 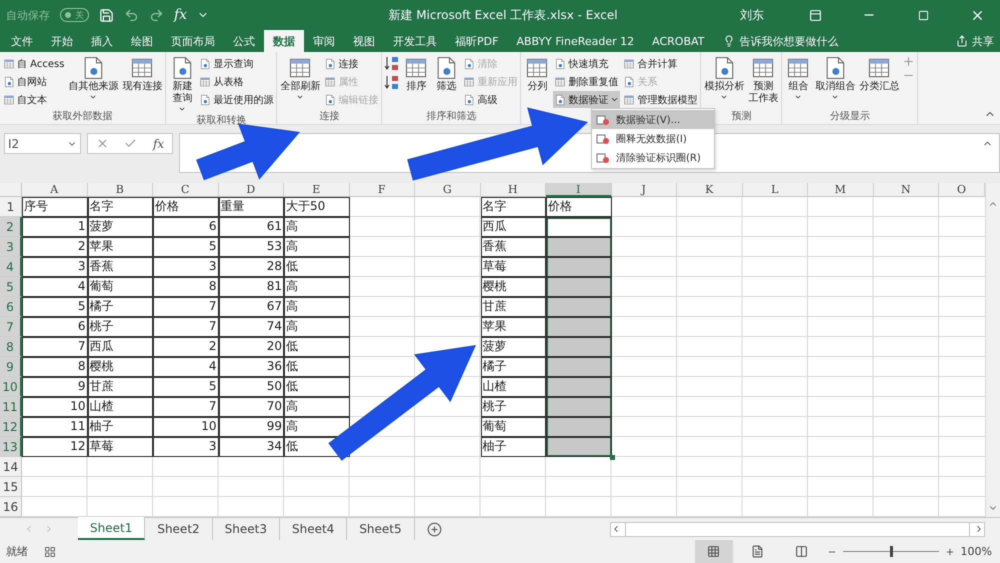 What do you see at coordinates (11, 307) in the screenshot?
I see `row-header: 6` at bounding box center [11, 307].